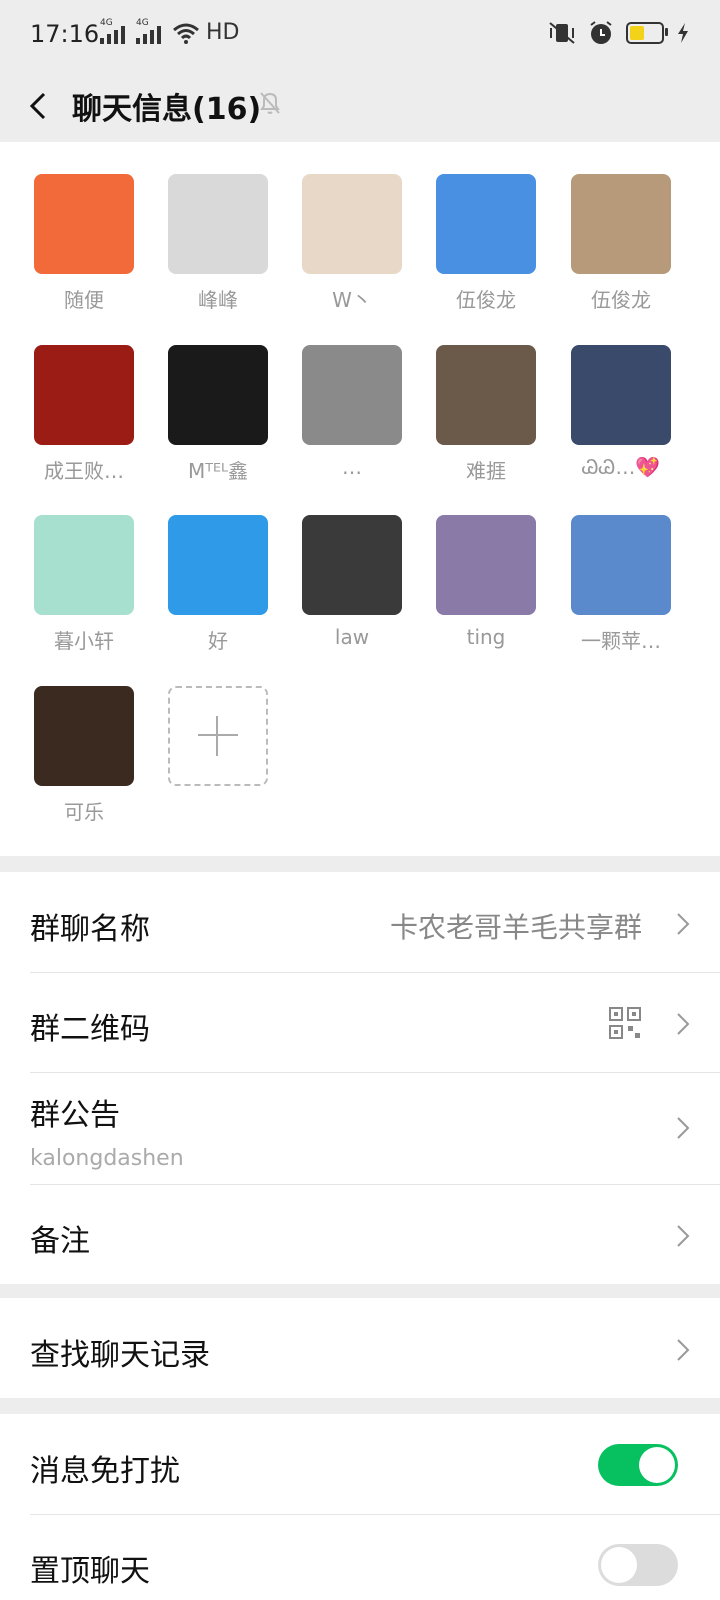 The image size is (720, 1600). I want to click on mute-row: 消息免打扰, so click(360, 1464).